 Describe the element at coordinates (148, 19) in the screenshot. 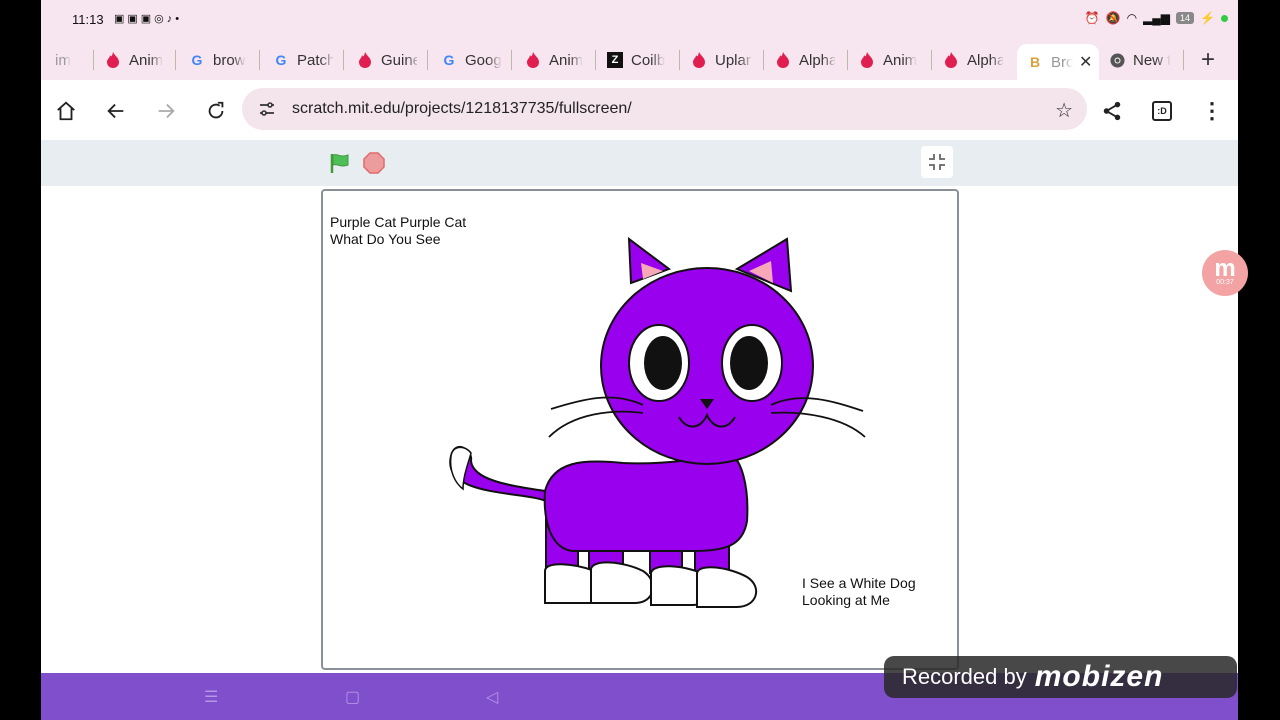

I see `notification-icons: ▣▣▣◎♪•` at that location.